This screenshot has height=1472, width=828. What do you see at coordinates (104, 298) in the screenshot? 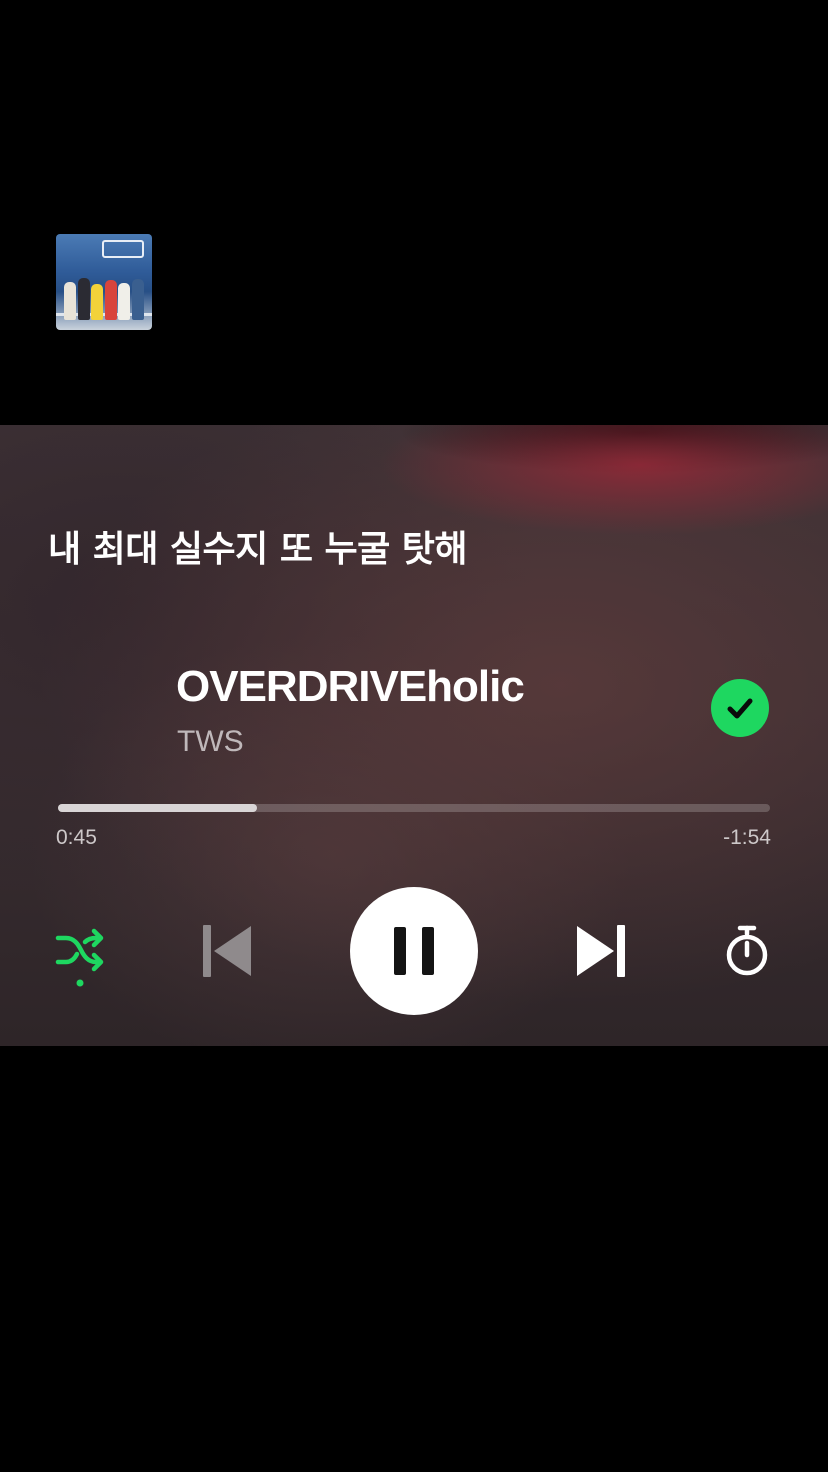
I see `album-art-figures` at bounding box center [104, 298].